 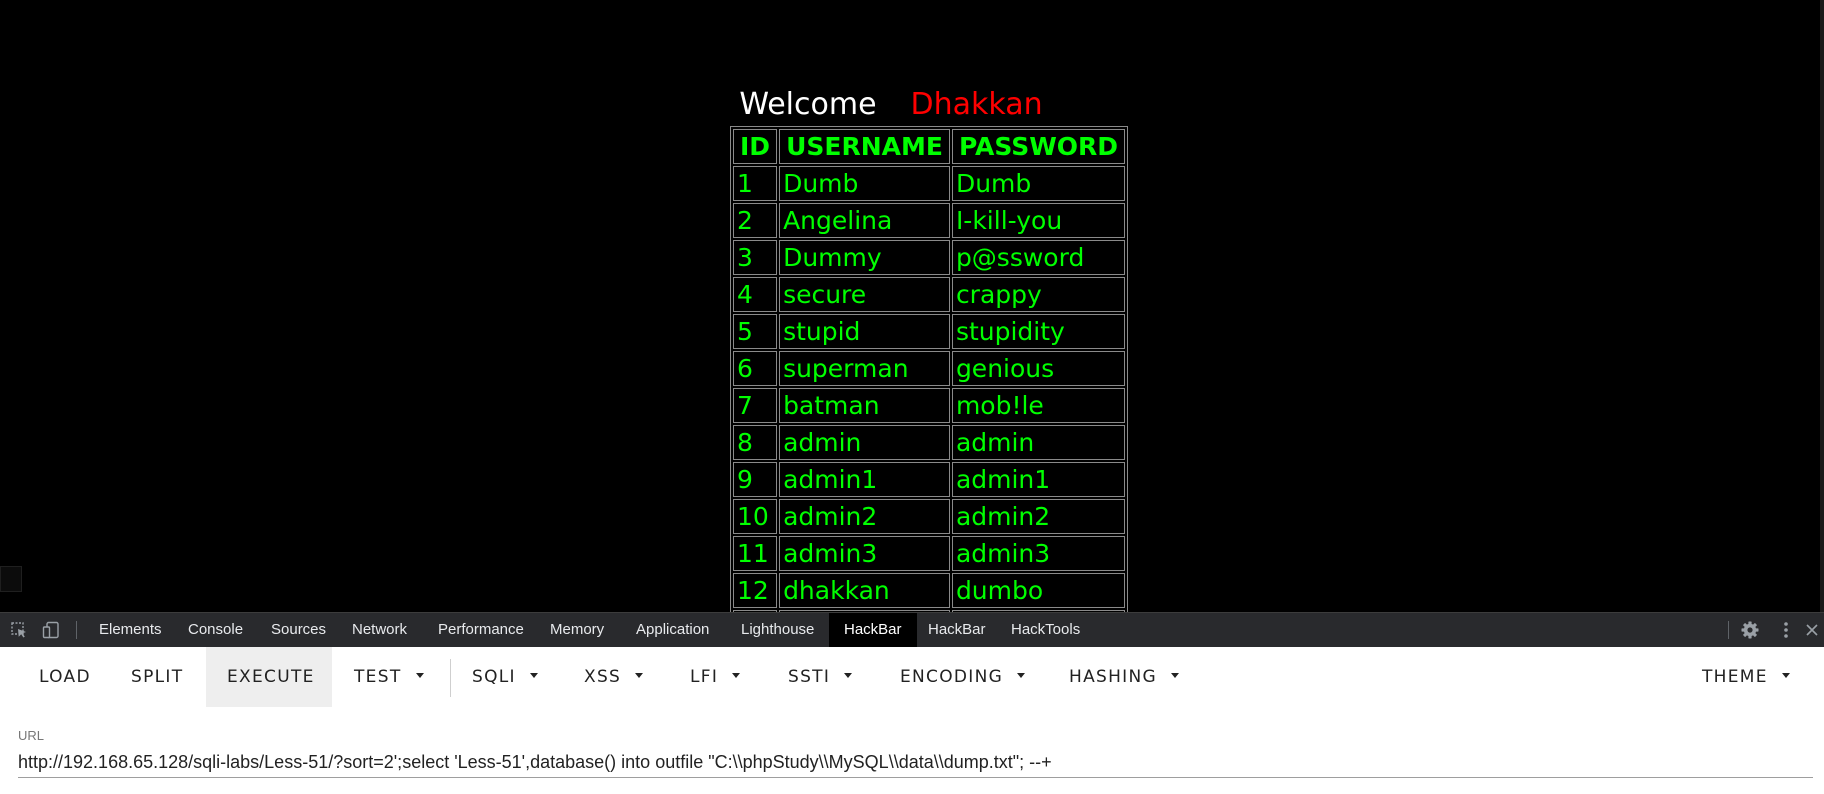 What do you see at coordinates (704, 677) in the screenshot?
I see `lfi-label: LFI` at bounding box center [704, 677].